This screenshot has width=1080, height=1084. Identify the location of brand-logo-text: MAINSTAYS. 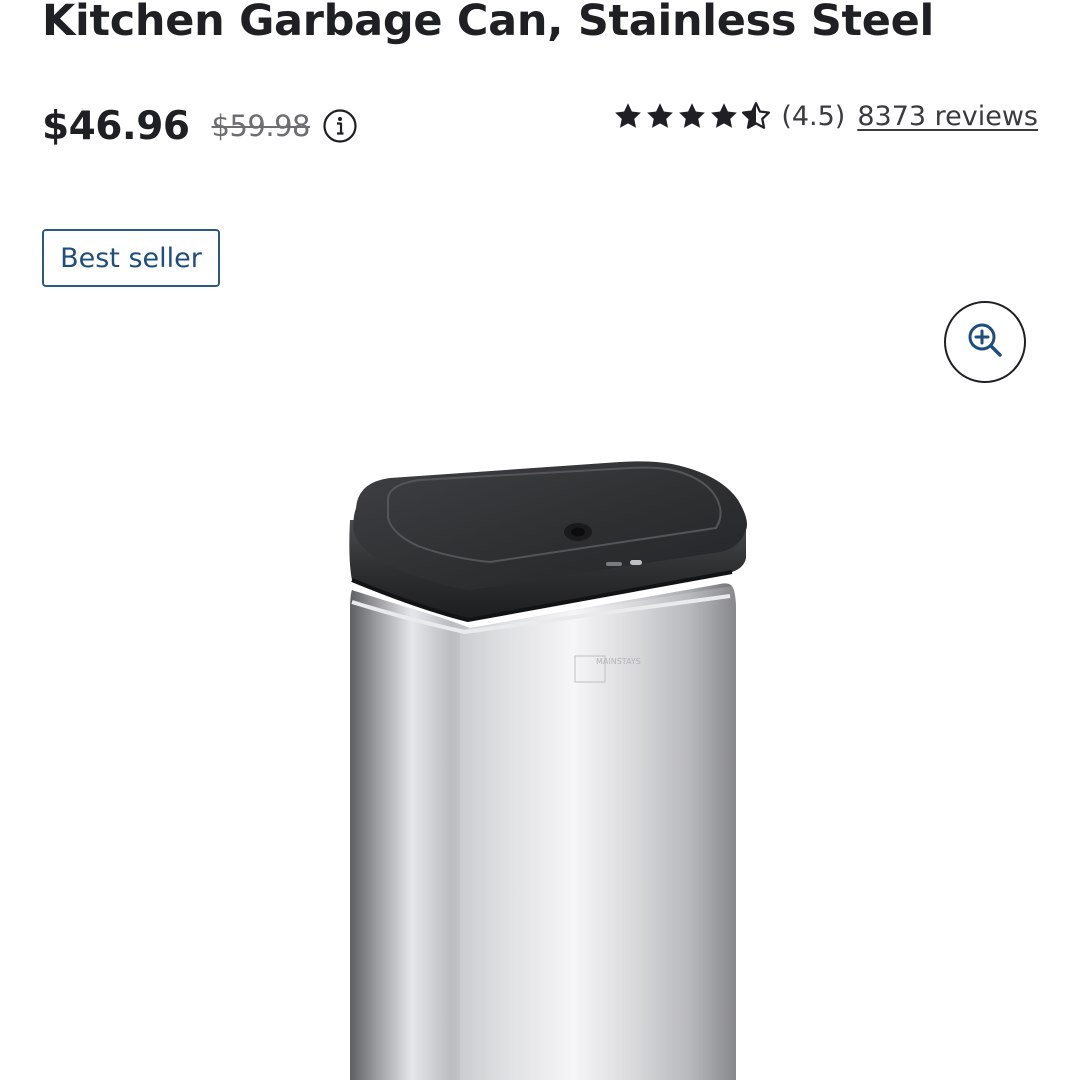
(618, 661).